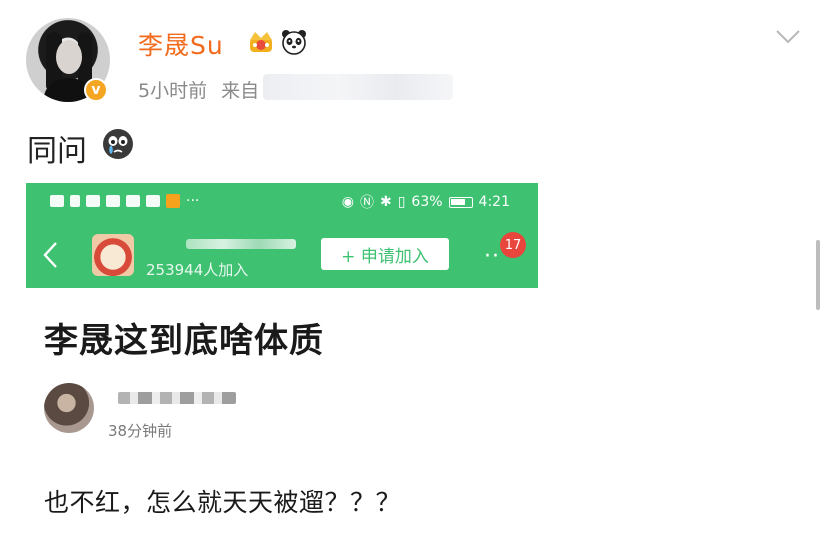  I want to click on poster-avatar, so click(69, 408).